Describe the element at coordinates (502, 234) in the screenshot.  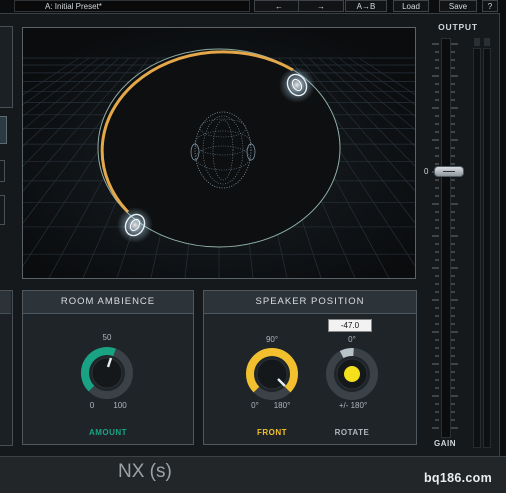
I see `right-edge` at that location.